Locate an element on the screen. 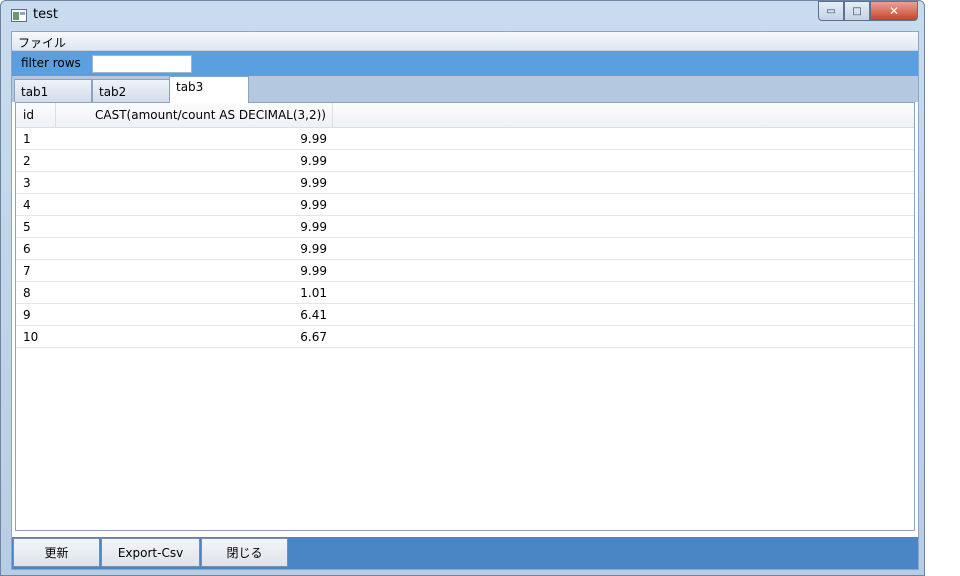 This screenshot has height=576, width=960. close-button: 閉じる is located at coordinates (244, 552).